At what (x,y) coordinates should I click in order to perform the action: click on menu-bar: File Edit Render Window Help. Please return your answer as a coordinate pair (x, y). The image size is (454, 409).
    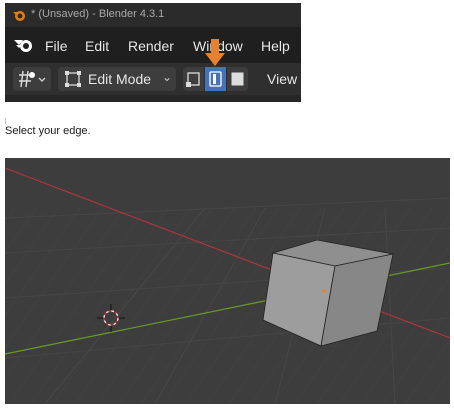
    Looking at the image, I should click on (153, 45).